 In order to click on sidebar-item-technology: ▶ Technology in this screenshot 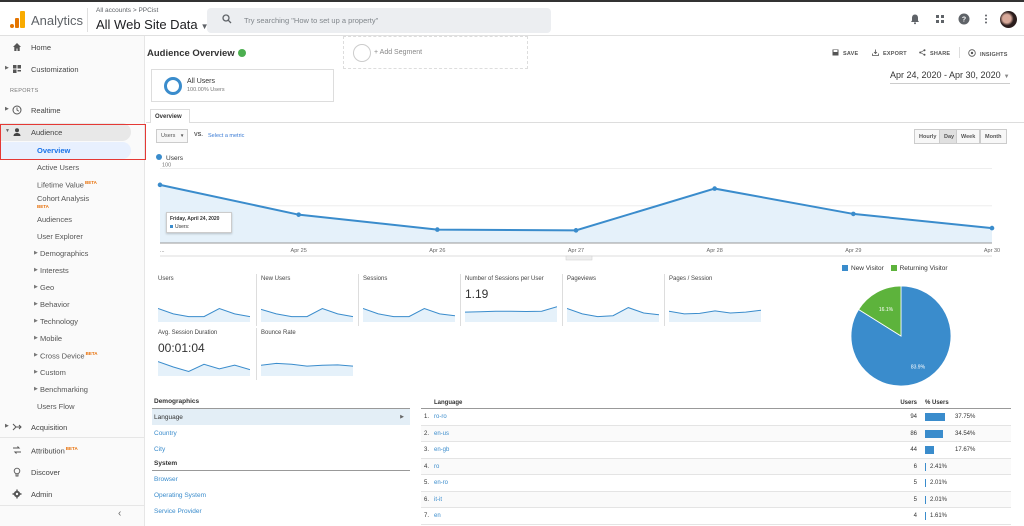, I will do `click(72, 321)`.